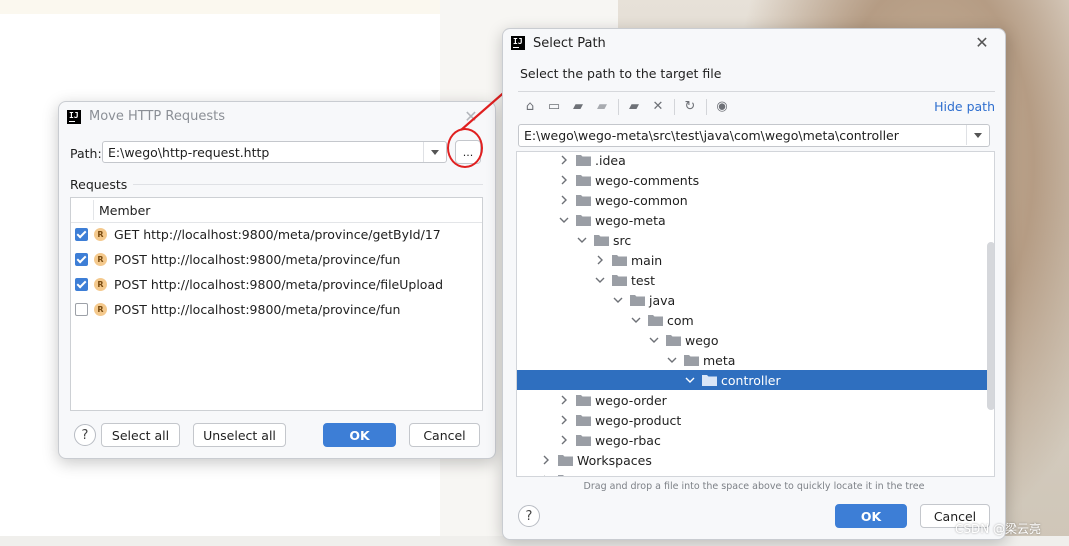 The image size is (1069, 546). Describe the element at coordinates (530, 107) in the screenshot. I see `home-icon: ⌂` at that location.